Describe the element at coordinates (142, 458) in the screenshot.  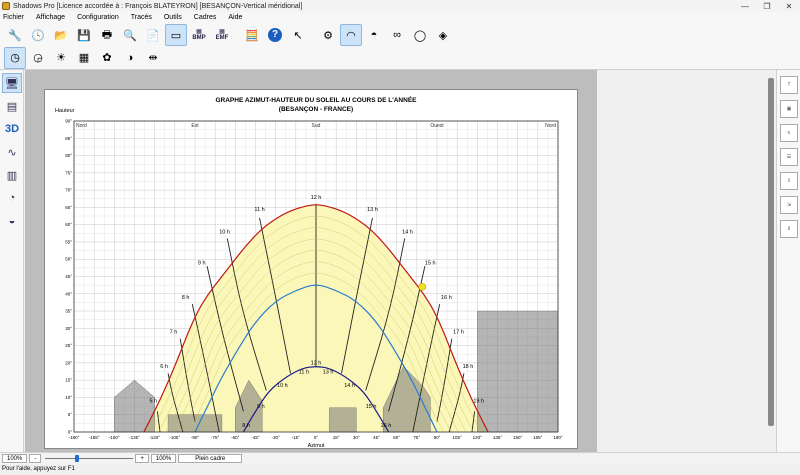
I see `zoom-in-button: +` at that location.